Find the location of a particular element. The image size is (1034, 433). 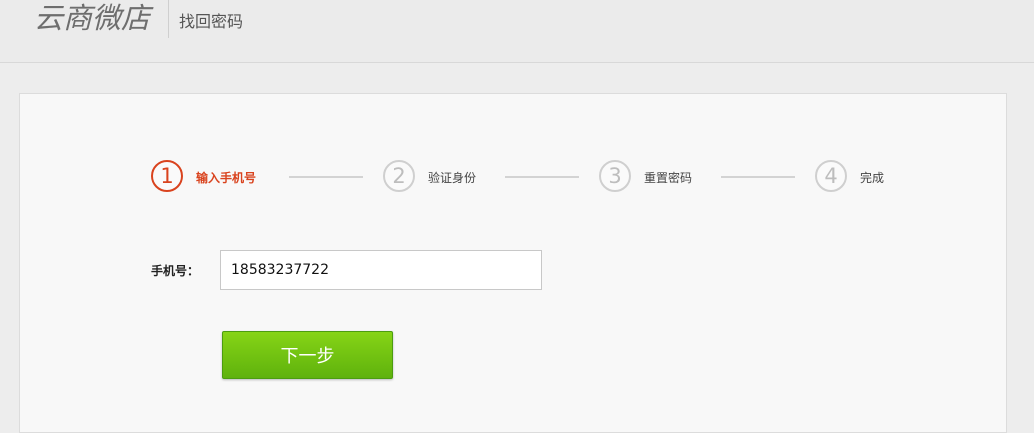

step-4-label: 完成 is located at coordinates (872, 178).